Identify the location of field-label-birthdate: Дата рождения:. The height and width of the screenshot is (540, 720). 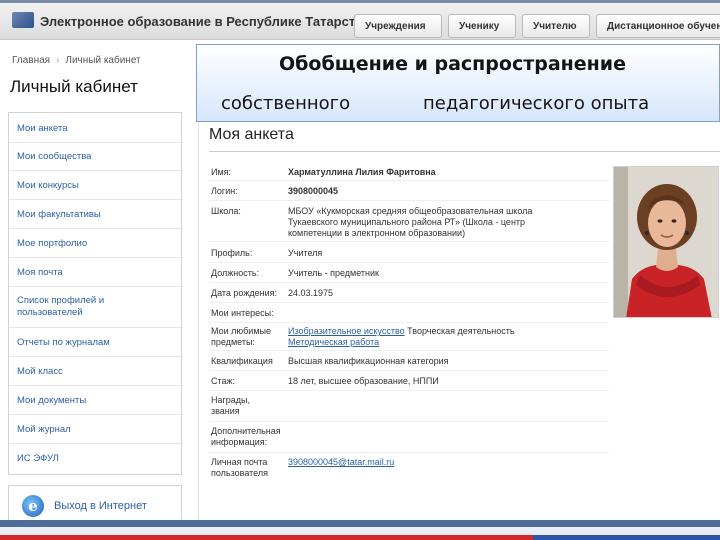
(244, 293).